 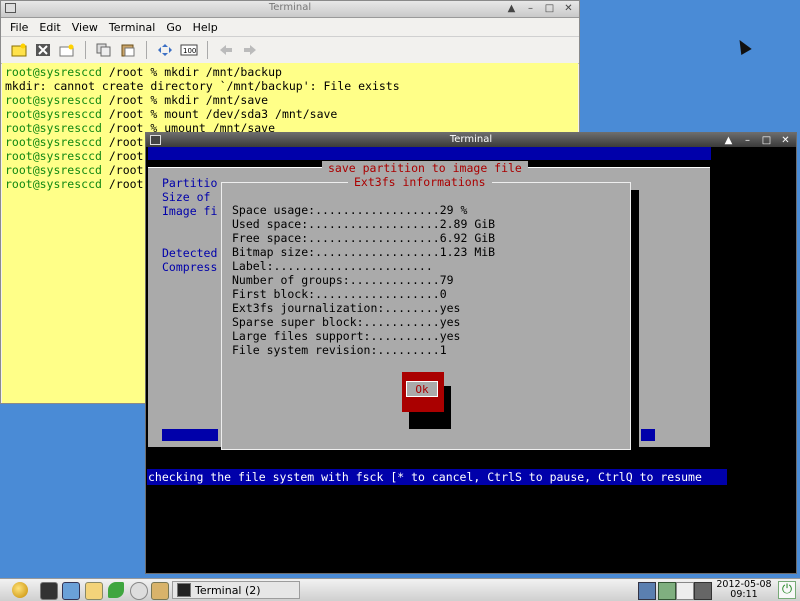 What do you see at coordinates (364, 224) in the screenshot?
I see `info-row: Used space:...................2.89 GiB` at bounding box center [364, 224].